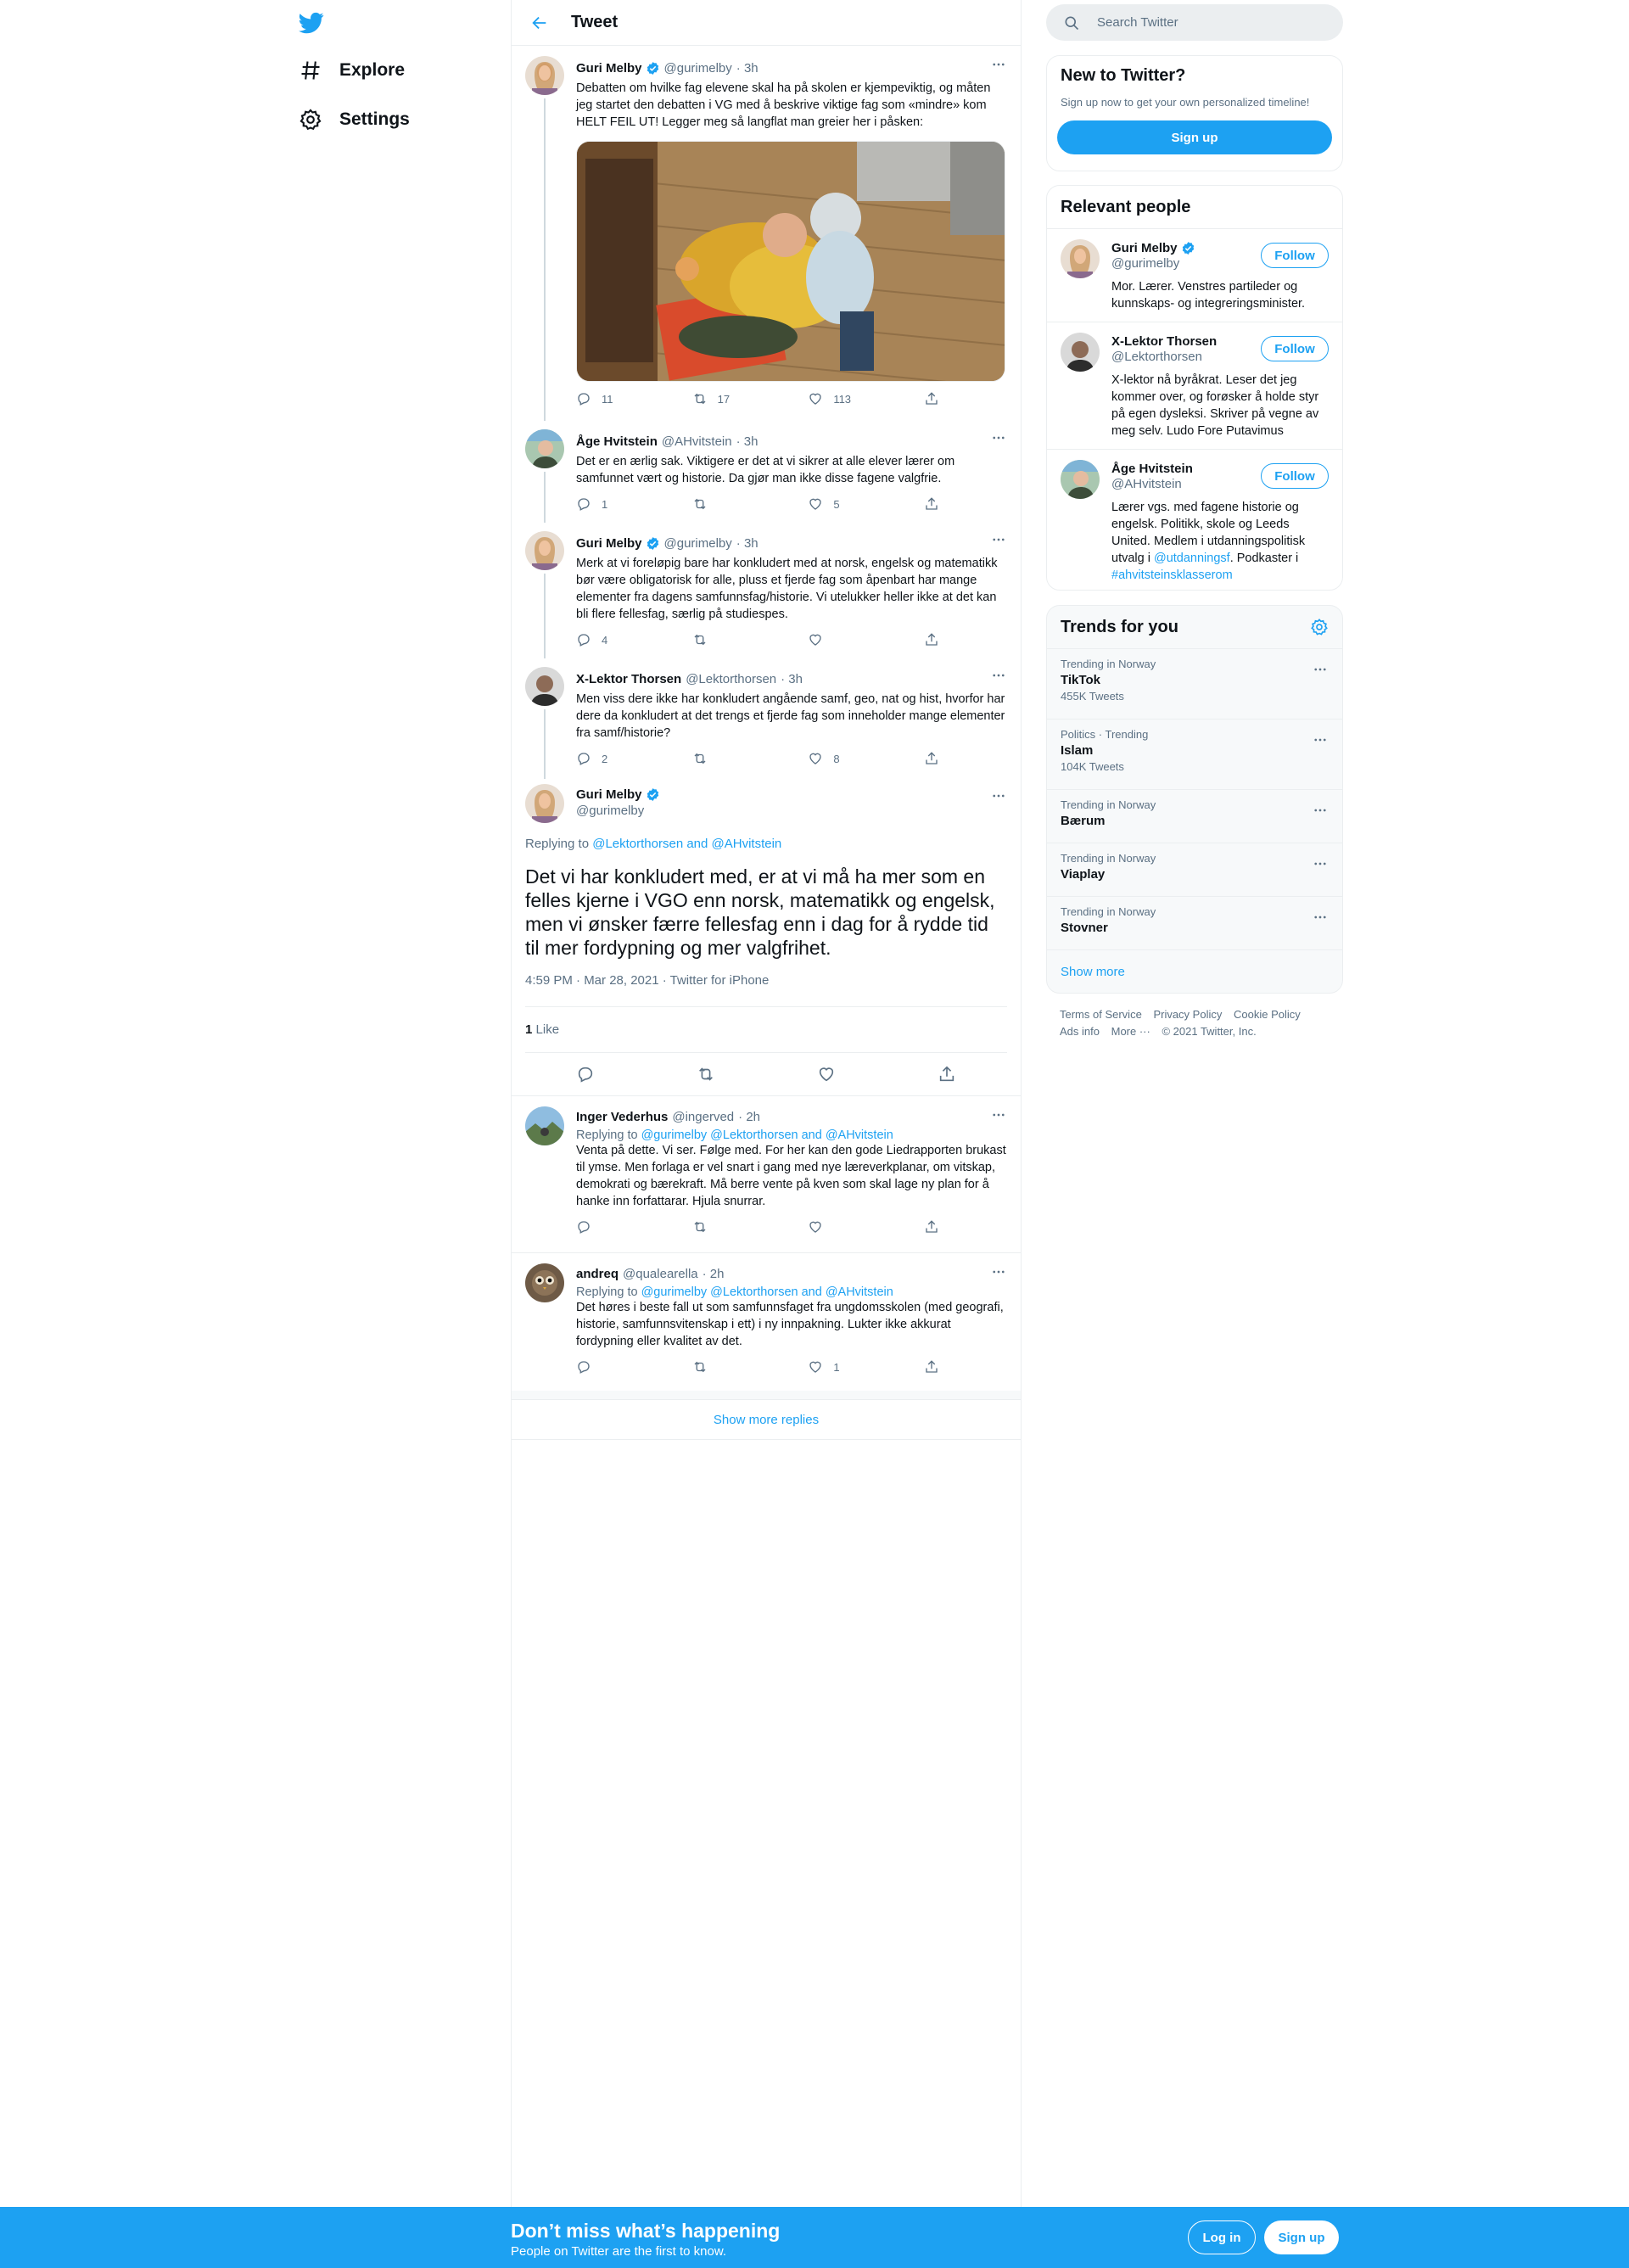 This screenshot has height=2268, width=1629. What do you see at coordinates (1164, 342) in the screenshot?
I see `person-name: X-Lektor Thorsen` at bounding box center [1164, 342].